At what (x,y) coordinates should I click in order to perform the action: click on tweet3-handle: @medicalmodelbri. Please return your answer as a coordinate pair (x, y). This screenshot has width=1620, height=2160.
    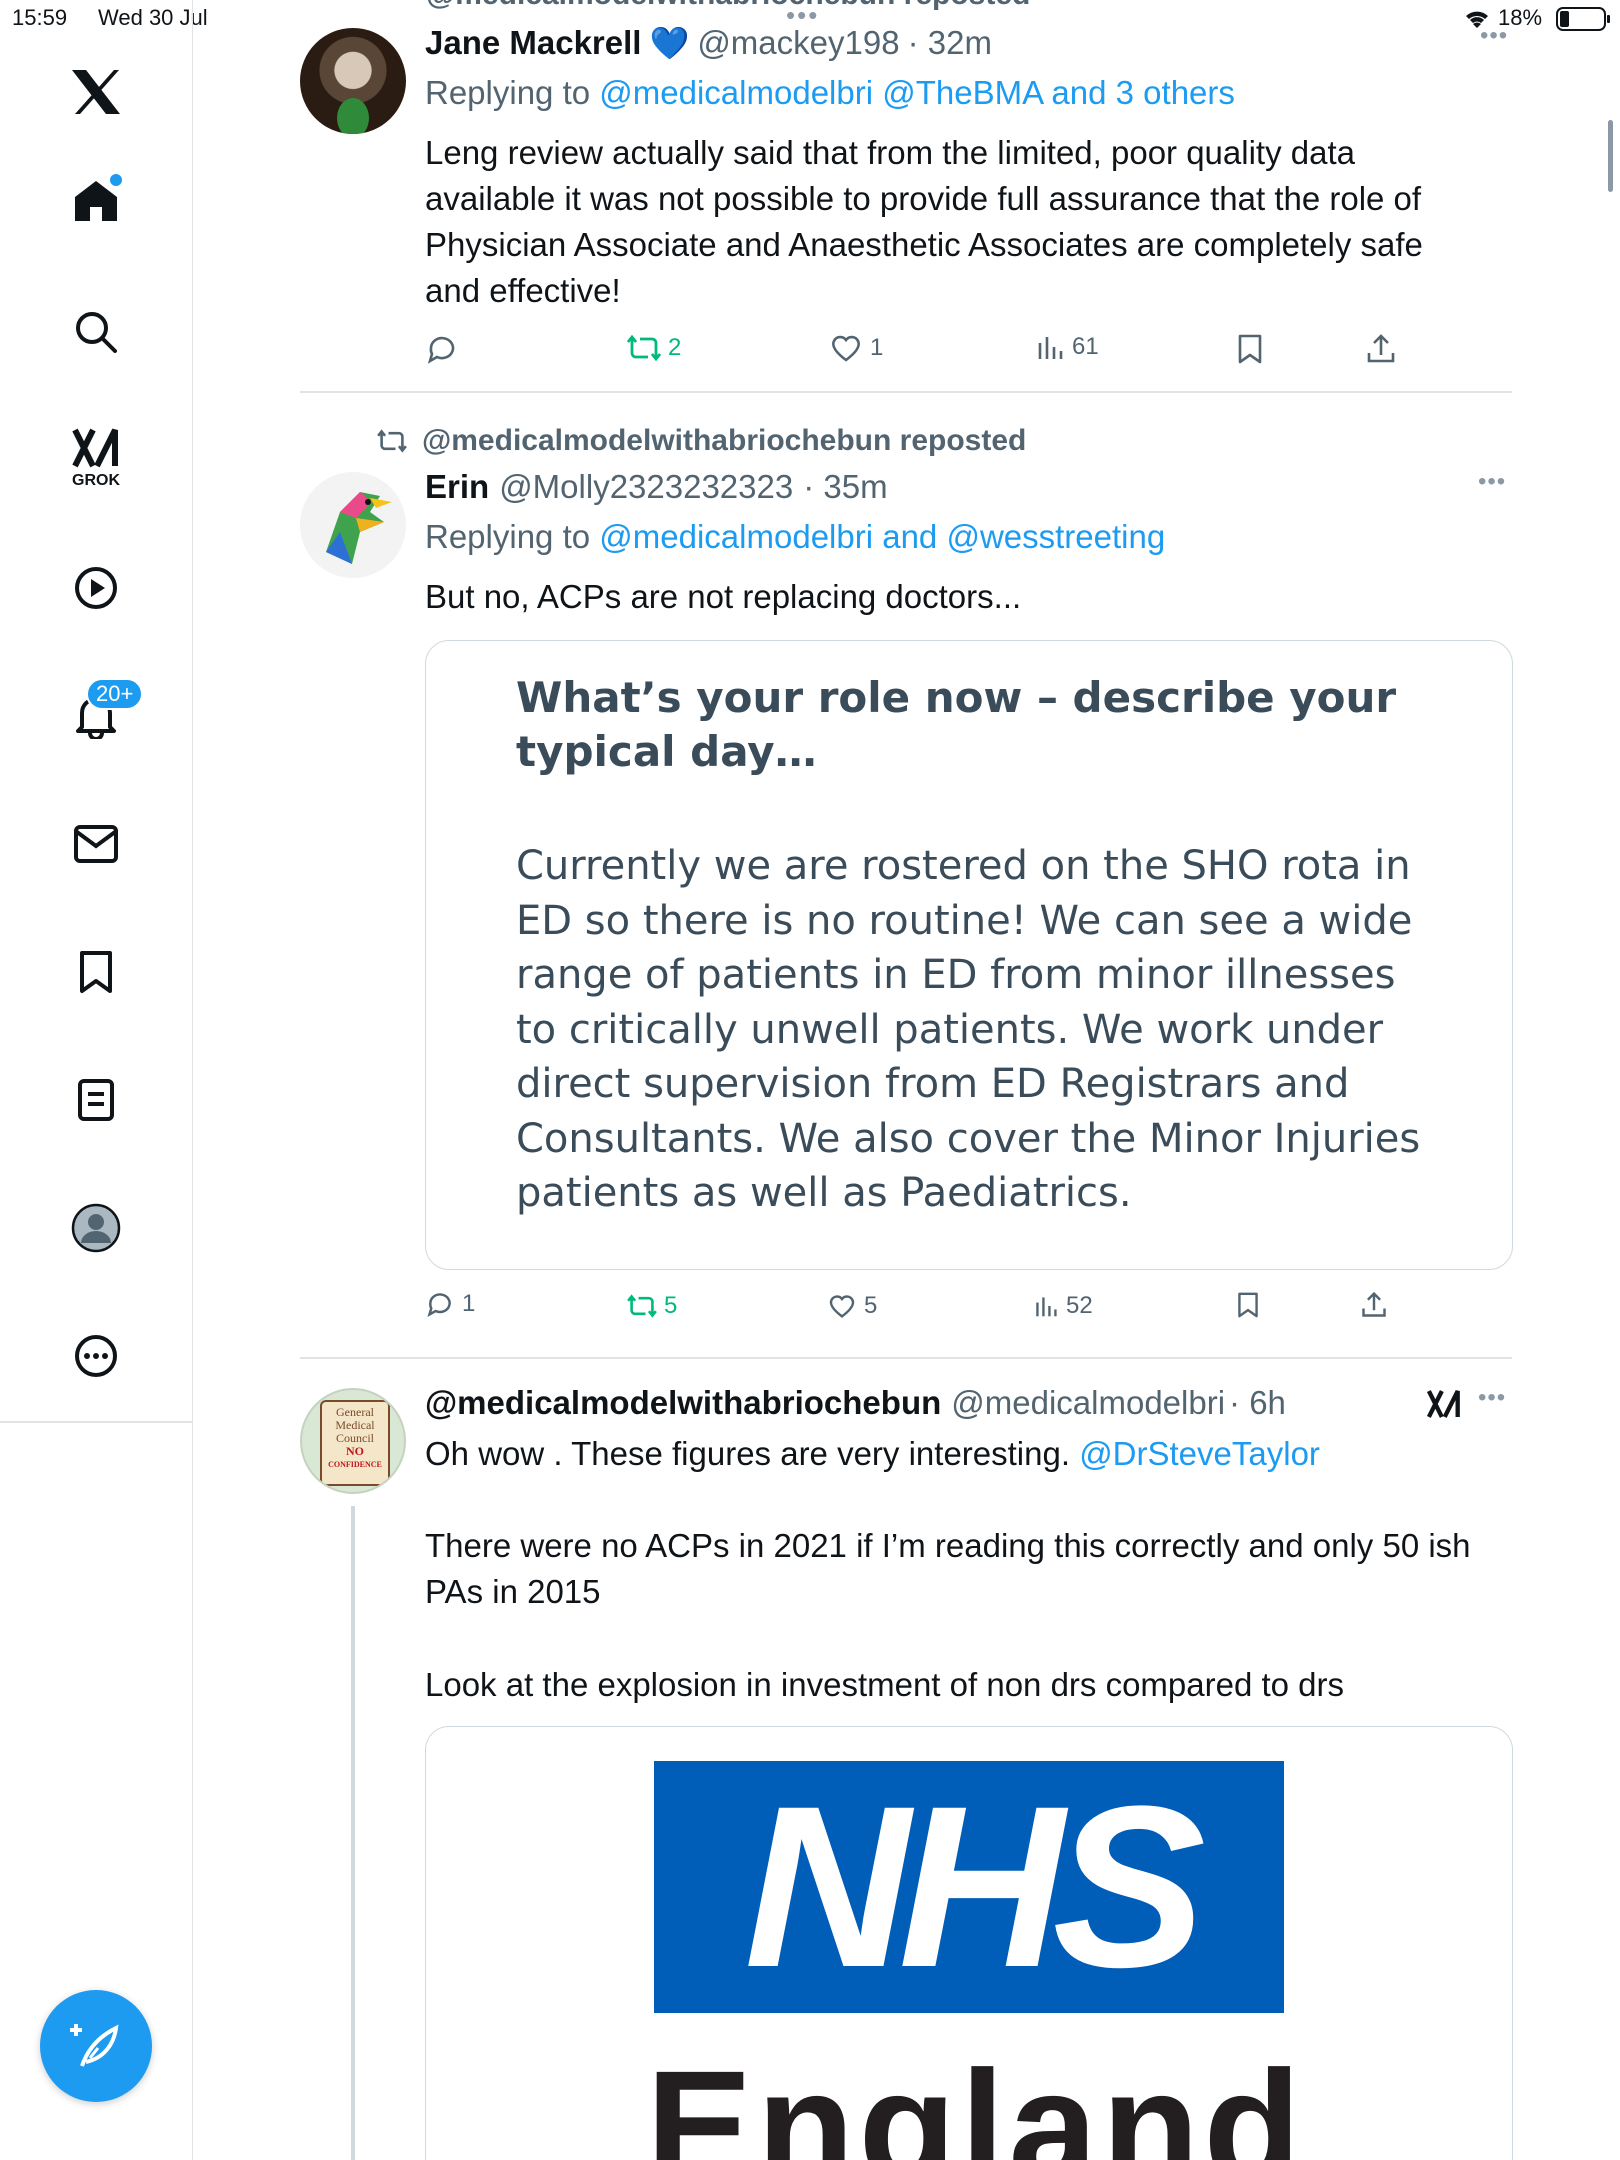
    Looking at the image, I should click on (1088, 1403).